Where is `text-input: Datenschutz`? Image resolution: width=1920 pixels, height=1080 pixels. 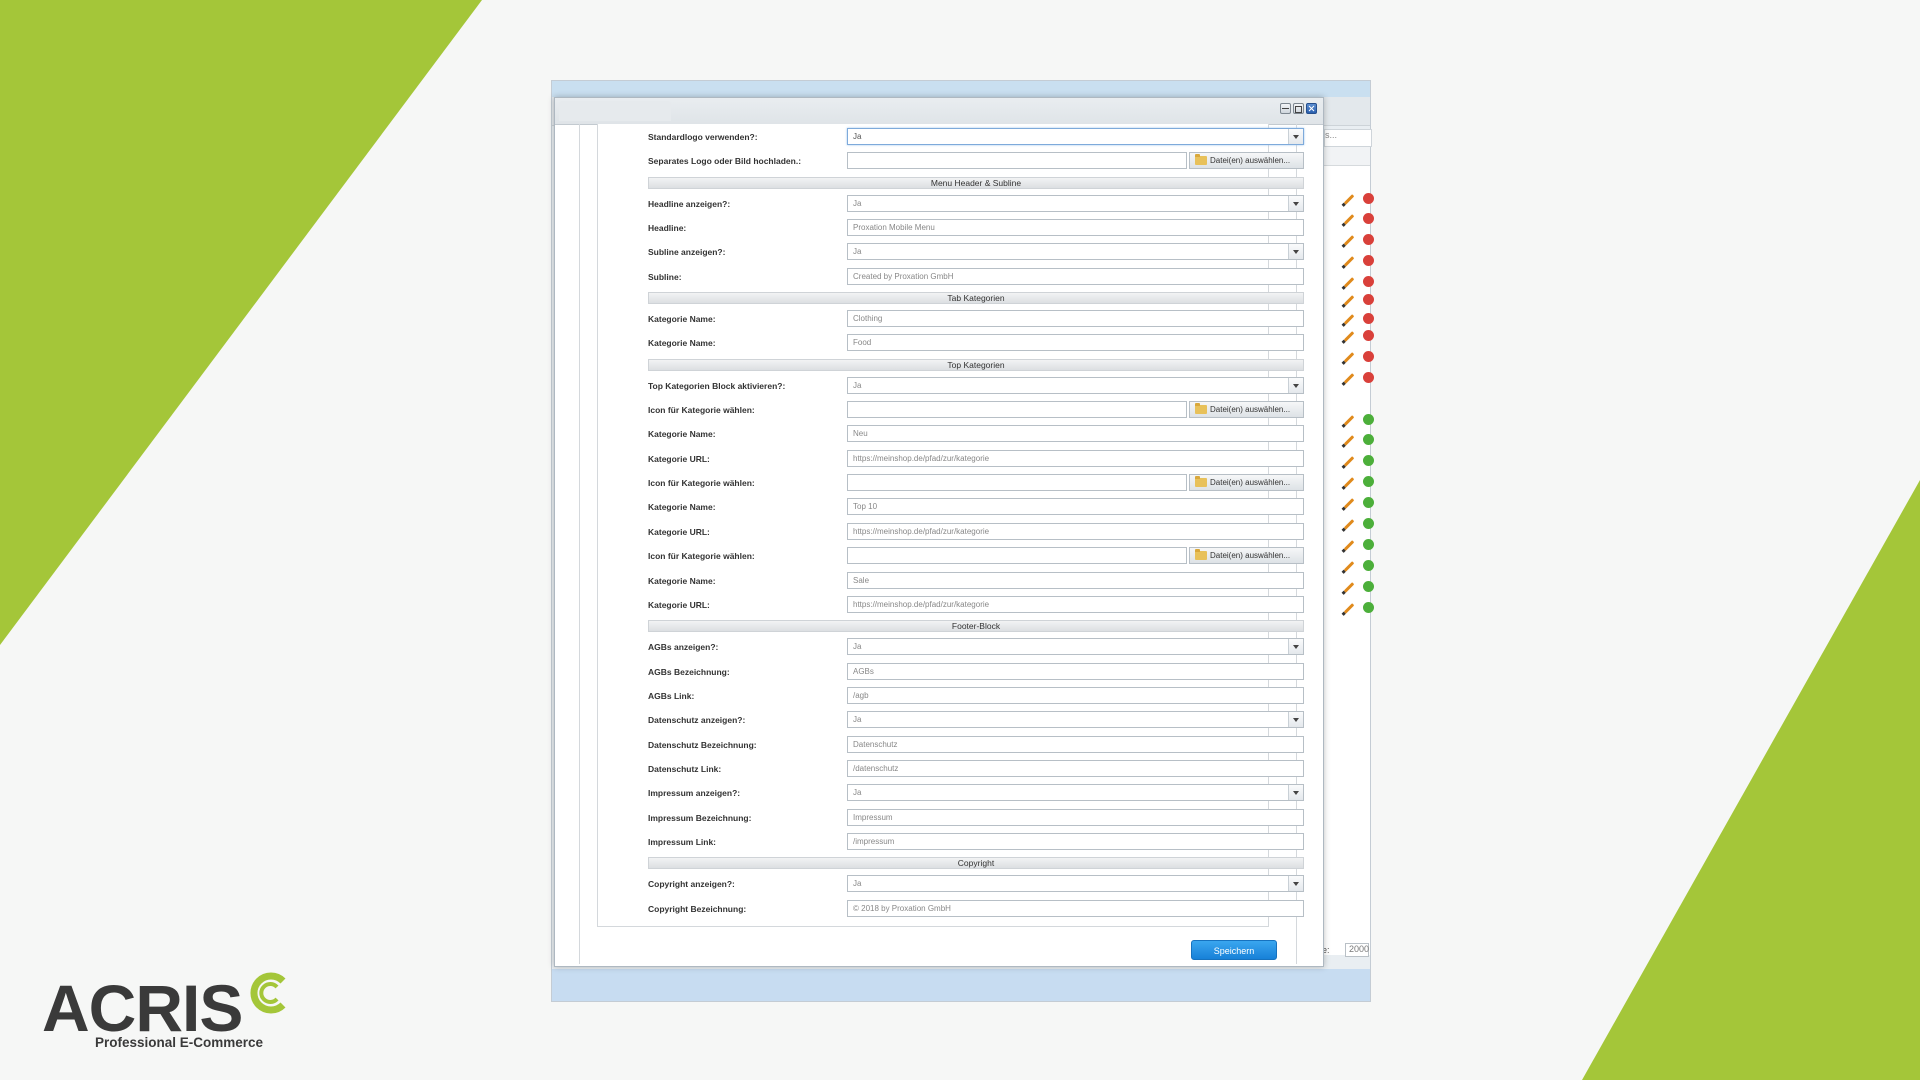 text-input: Datenschutz is located at coordinates (1075, 744).